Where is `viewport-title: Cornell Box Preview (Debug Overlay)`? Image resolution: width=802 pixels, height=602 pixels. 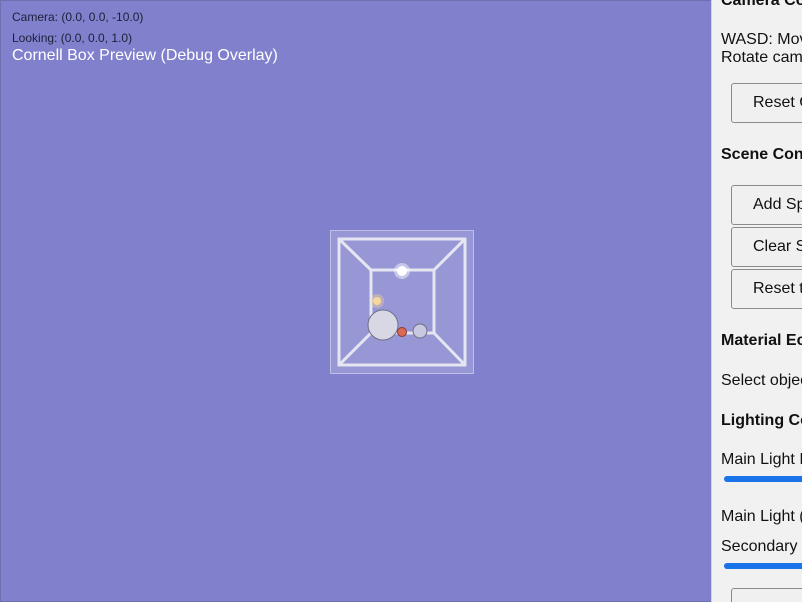
viewport-title: Cornell Box Preview (Debug Overlay) is located at coordinates (145, 55).